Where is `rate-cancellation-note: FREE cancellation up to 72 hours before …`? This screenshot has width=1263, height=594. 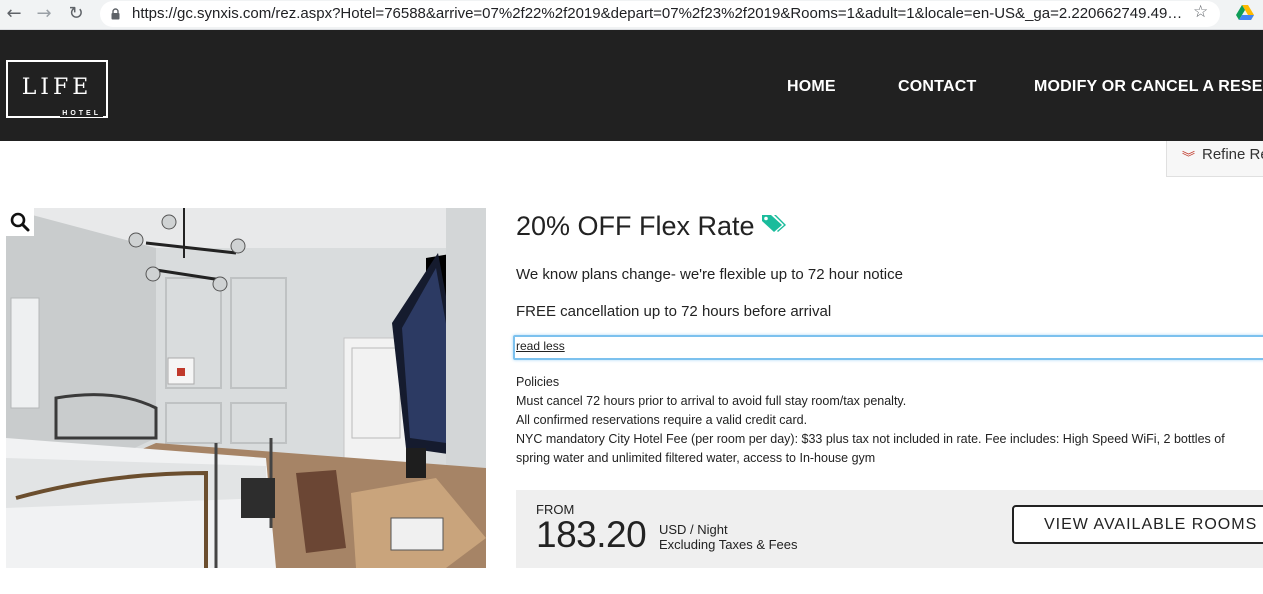 rate-cancellation-note: FREE cancellation up to 72 hours before … is located at coordinates (674, 311).